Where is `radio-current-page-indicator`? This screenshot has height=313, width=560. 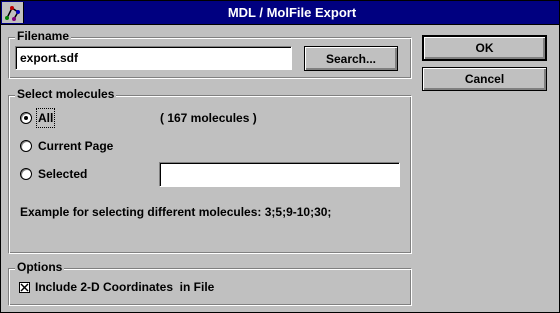 radio-current-page-indicator is located at coordinates (26, 146).